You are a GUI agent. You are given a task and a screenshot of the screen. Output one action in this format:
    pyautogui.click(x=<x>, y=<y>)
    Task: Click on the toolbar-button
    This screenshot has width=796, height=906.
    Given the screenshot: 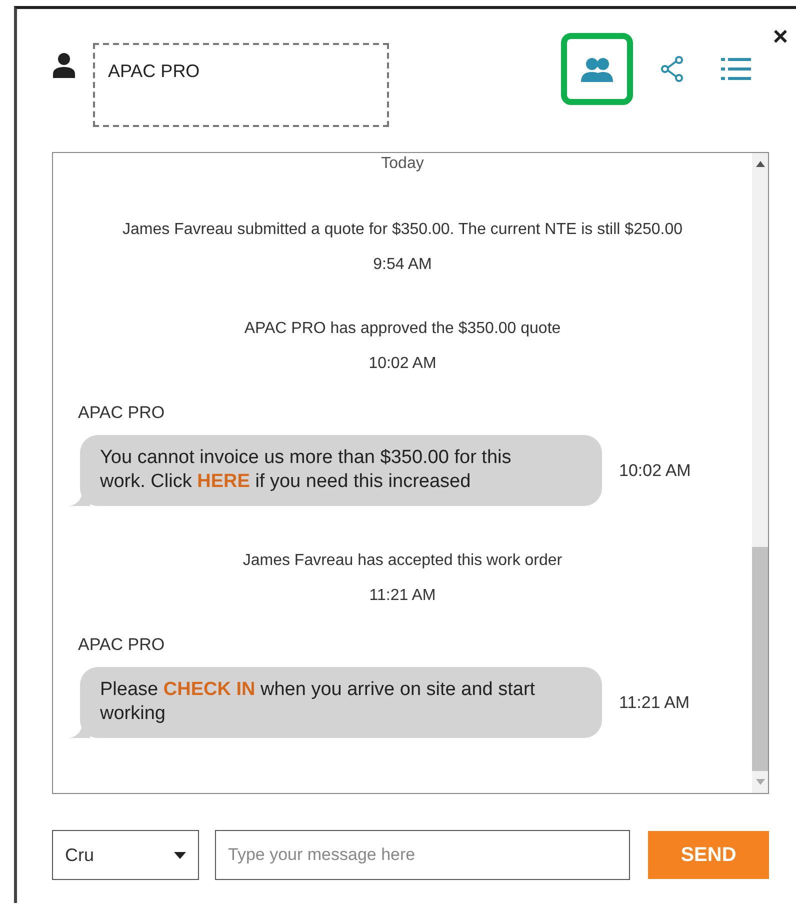 What is the action you would take?
    pyautogui.click(x=597, y=69)
    